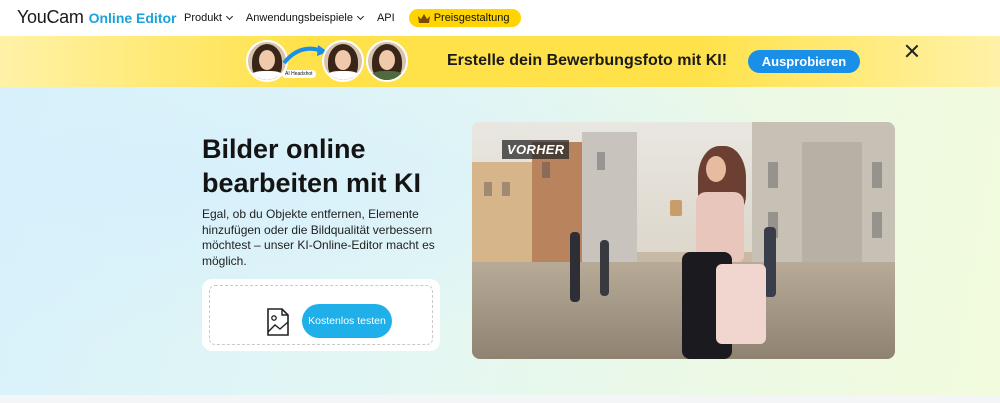 Image resolution: width=1000 pixels, height=403 pixels. I want to click on nav-item-label: API, so click(385, 18).